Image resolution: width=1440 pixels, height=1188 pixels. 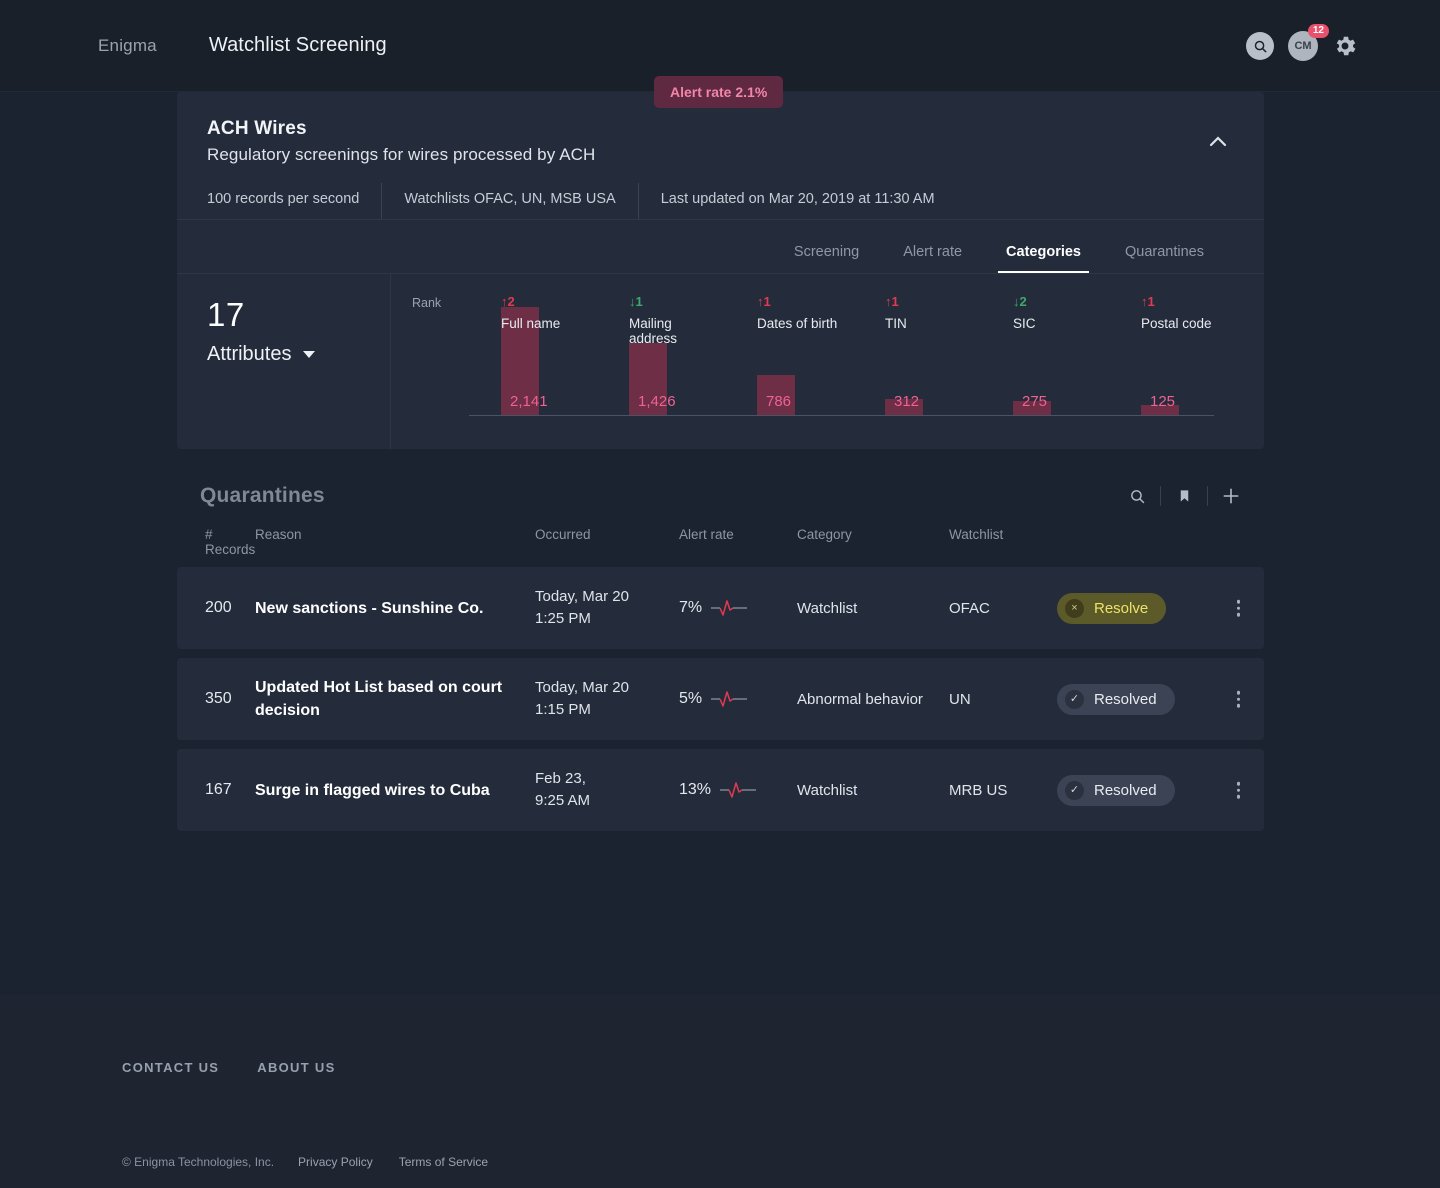 I want to click on chart-bar-value: 312, so click(x=907, y=401).